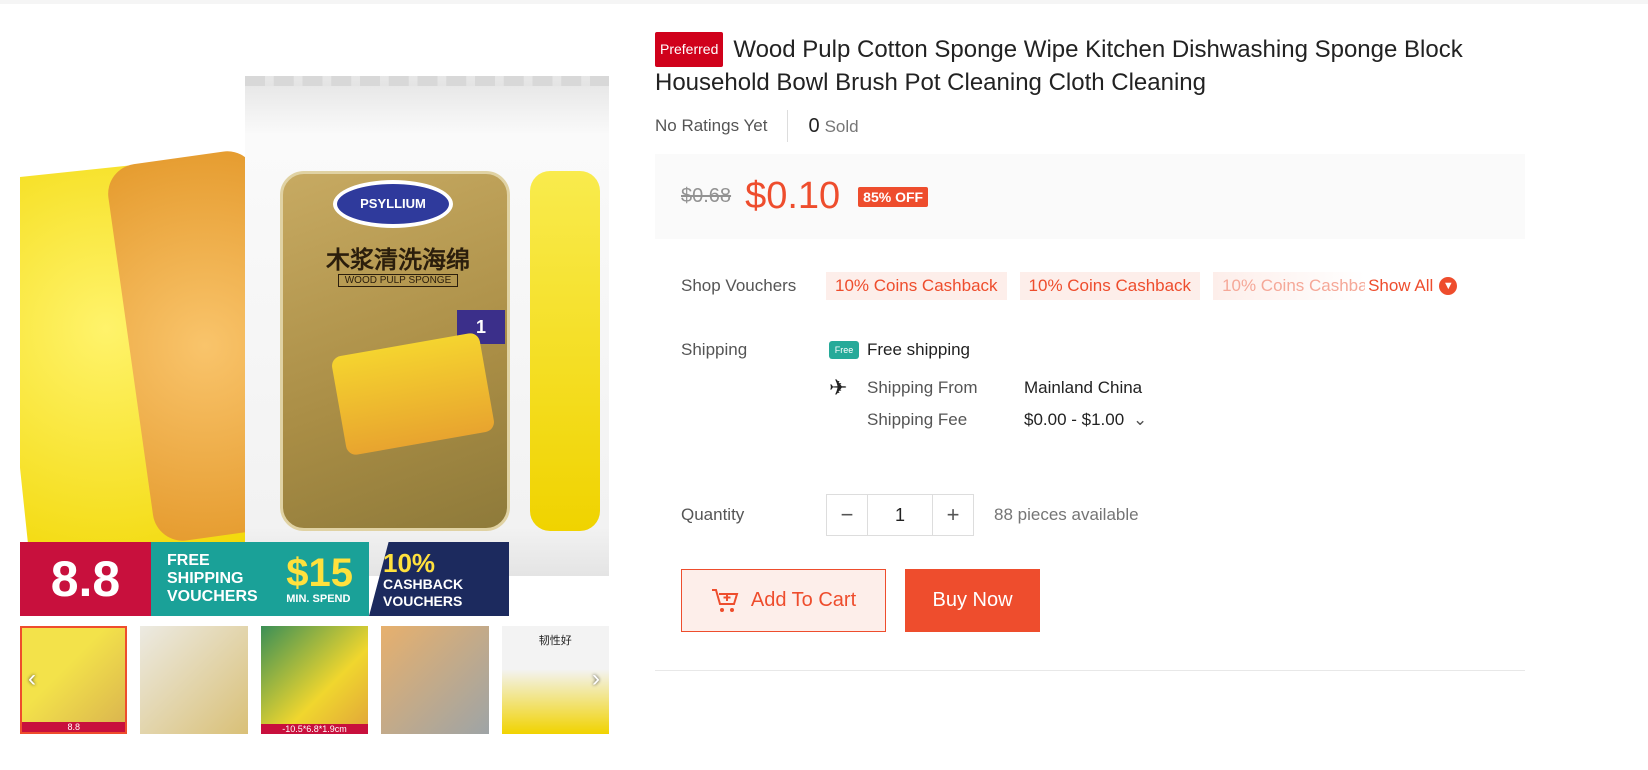  I want to click on shipping-fee-value: $0.00 - $1.00, so click(1074, 419).